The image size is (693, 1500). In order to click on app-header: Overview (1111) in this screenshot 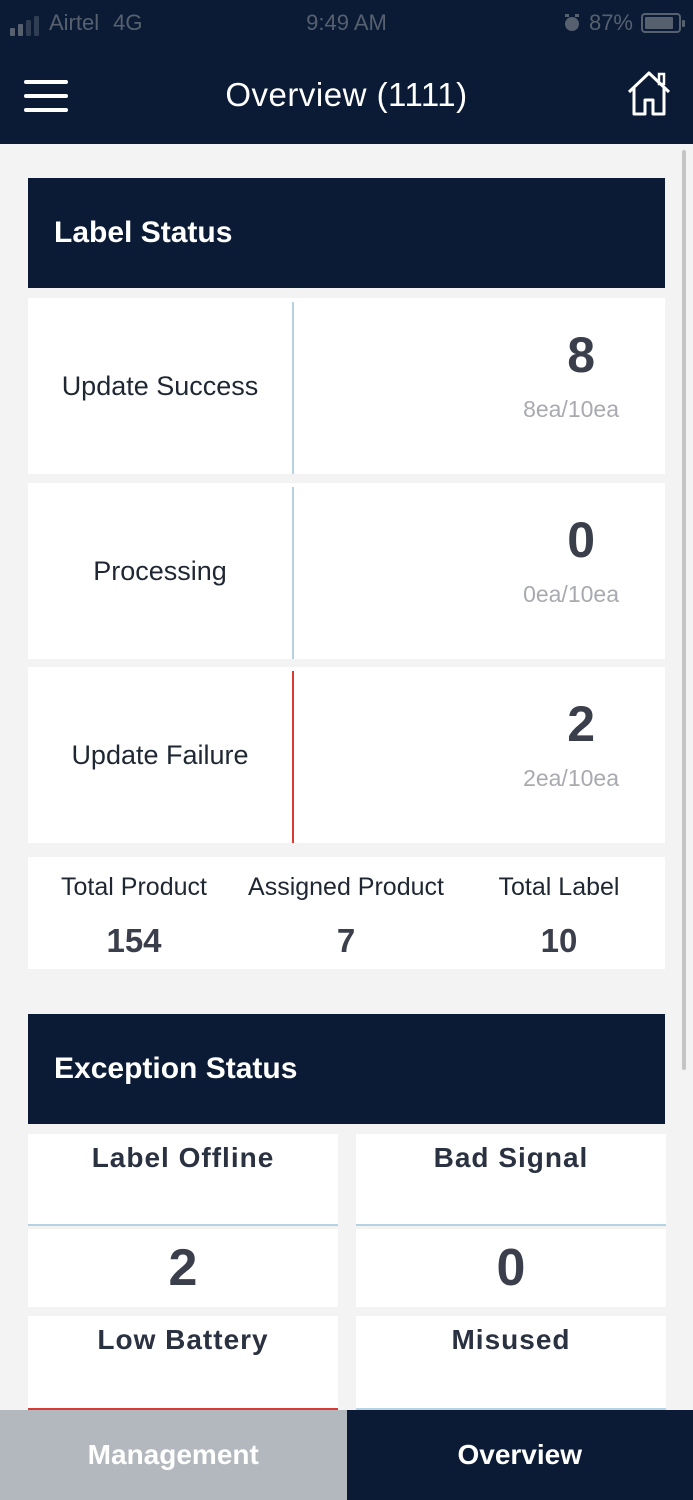, I will do `click(346, 96)`.